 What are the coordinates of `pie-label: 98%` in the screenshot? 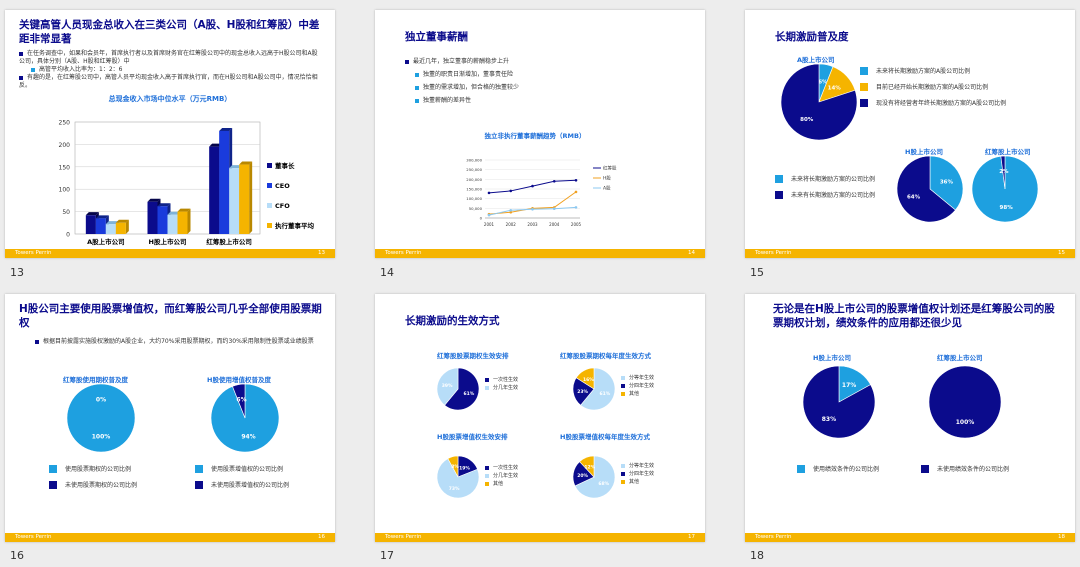 It's located at (1007, 208).